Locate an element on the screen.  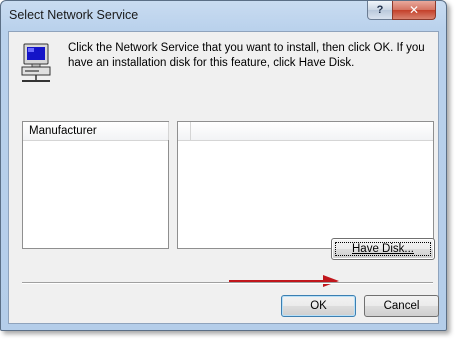
dialog-title: Select Network Service is located at coordinates (74, 15).